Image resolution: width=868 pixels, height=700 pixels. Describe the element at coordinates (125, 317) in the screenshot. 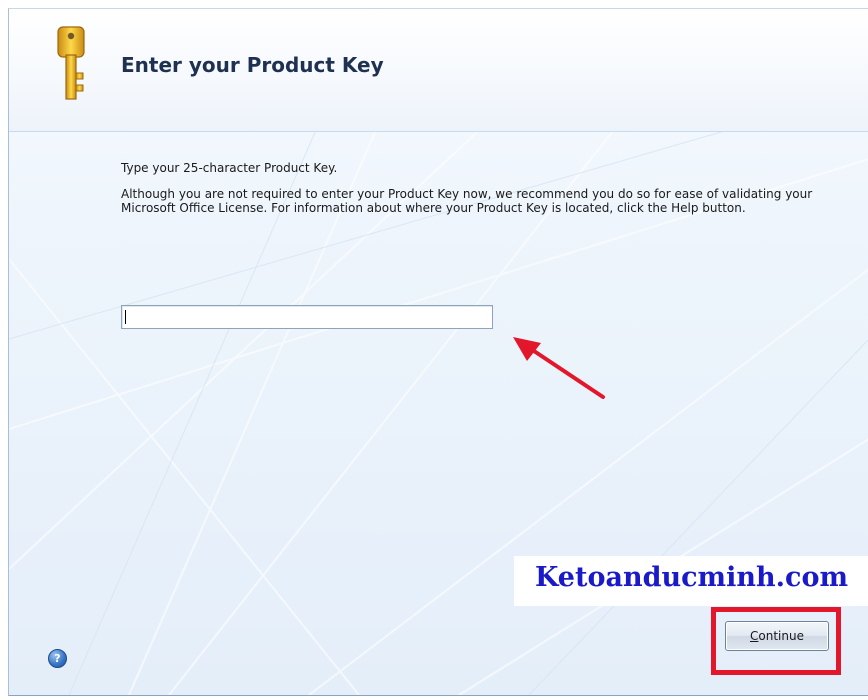

I see `text-caret` at that location.